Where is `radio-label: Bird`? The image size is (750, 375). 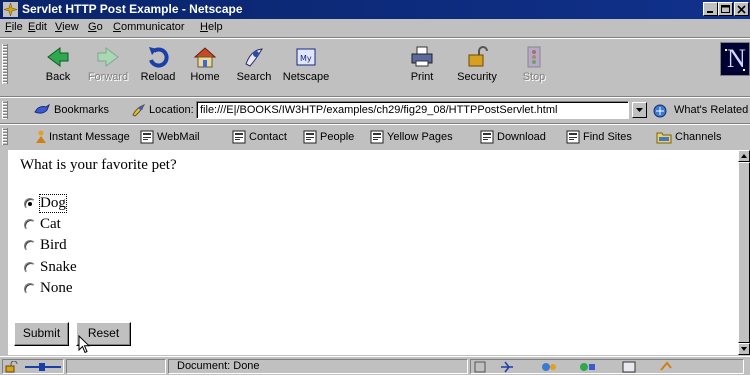
radio-label: Bird is located at coordinates (53, 245).